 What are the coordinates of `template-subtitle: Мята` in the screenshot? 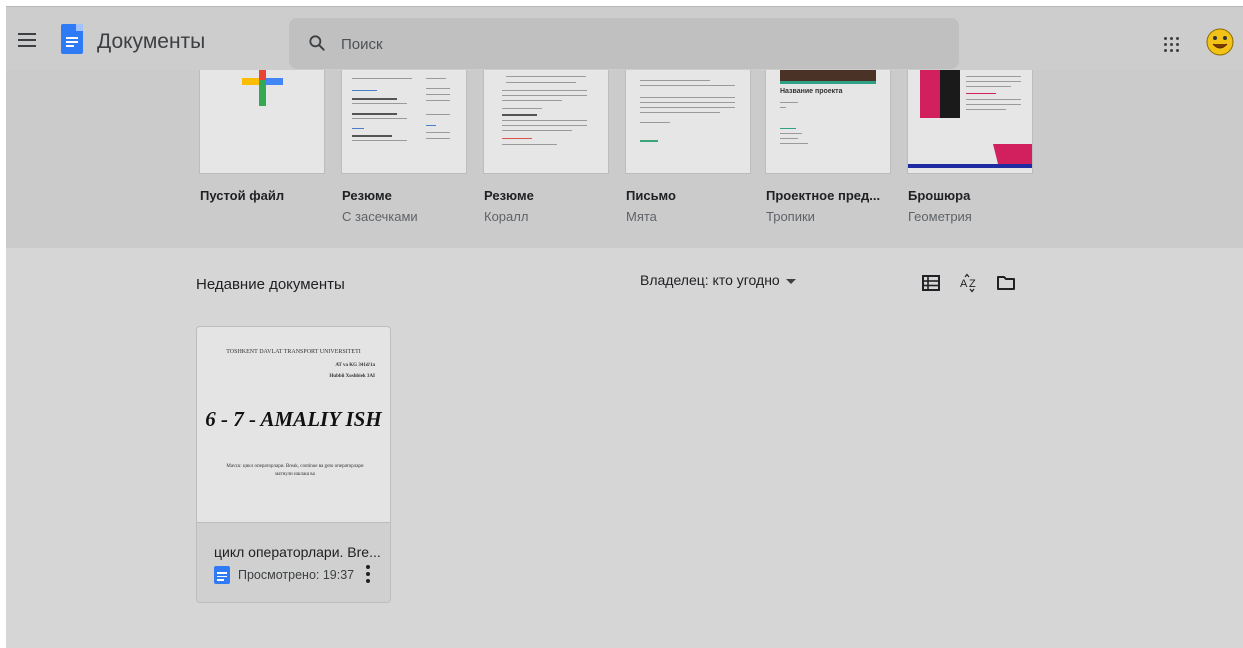 It's located at (641, 216).